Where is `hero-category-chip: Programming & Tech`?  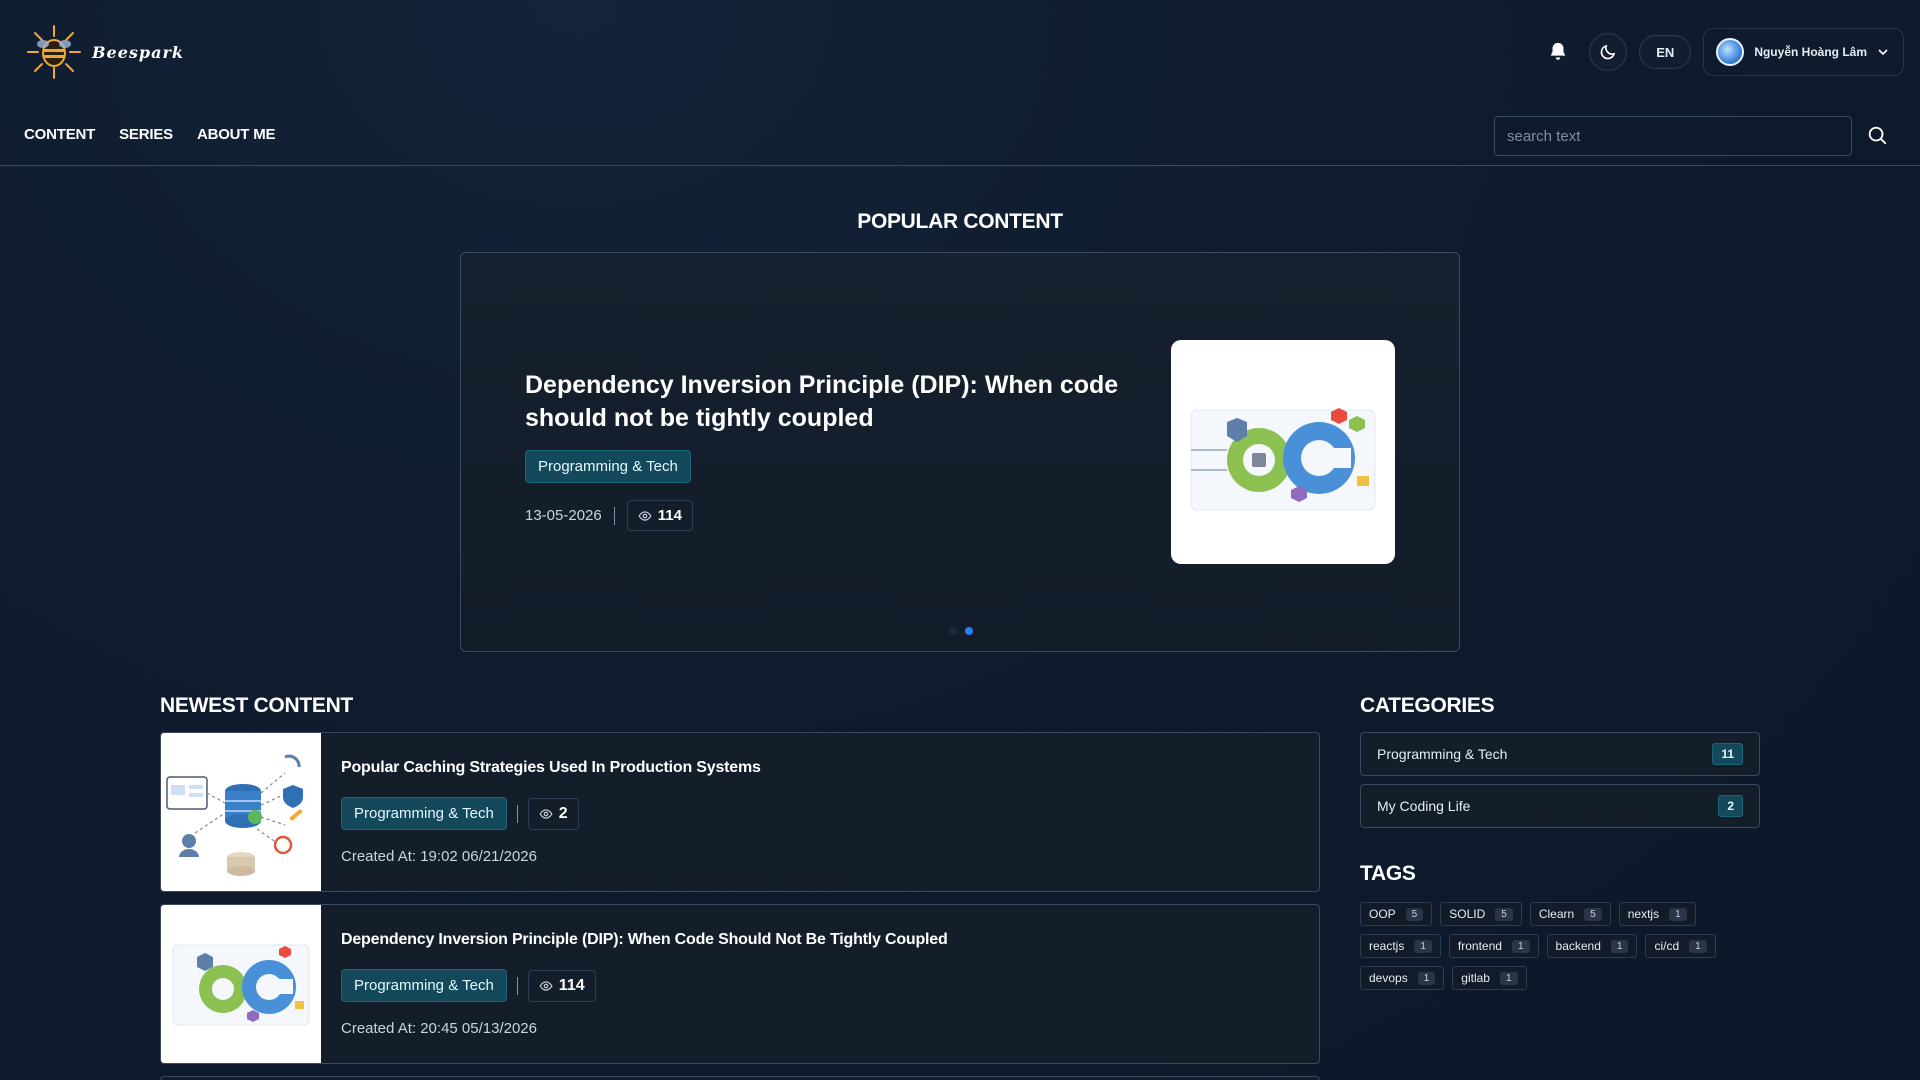 hero-category-chip: Programming & Tech is located at coordinates (608, 466).